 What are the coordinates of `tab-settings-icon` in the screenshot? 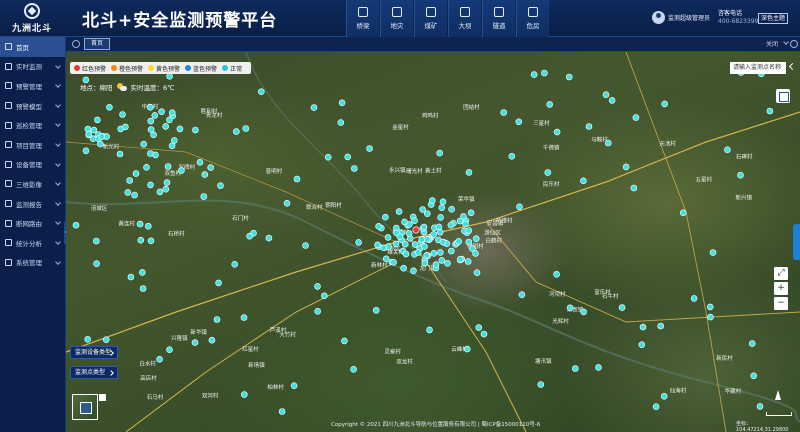 It's located at (794, 44).